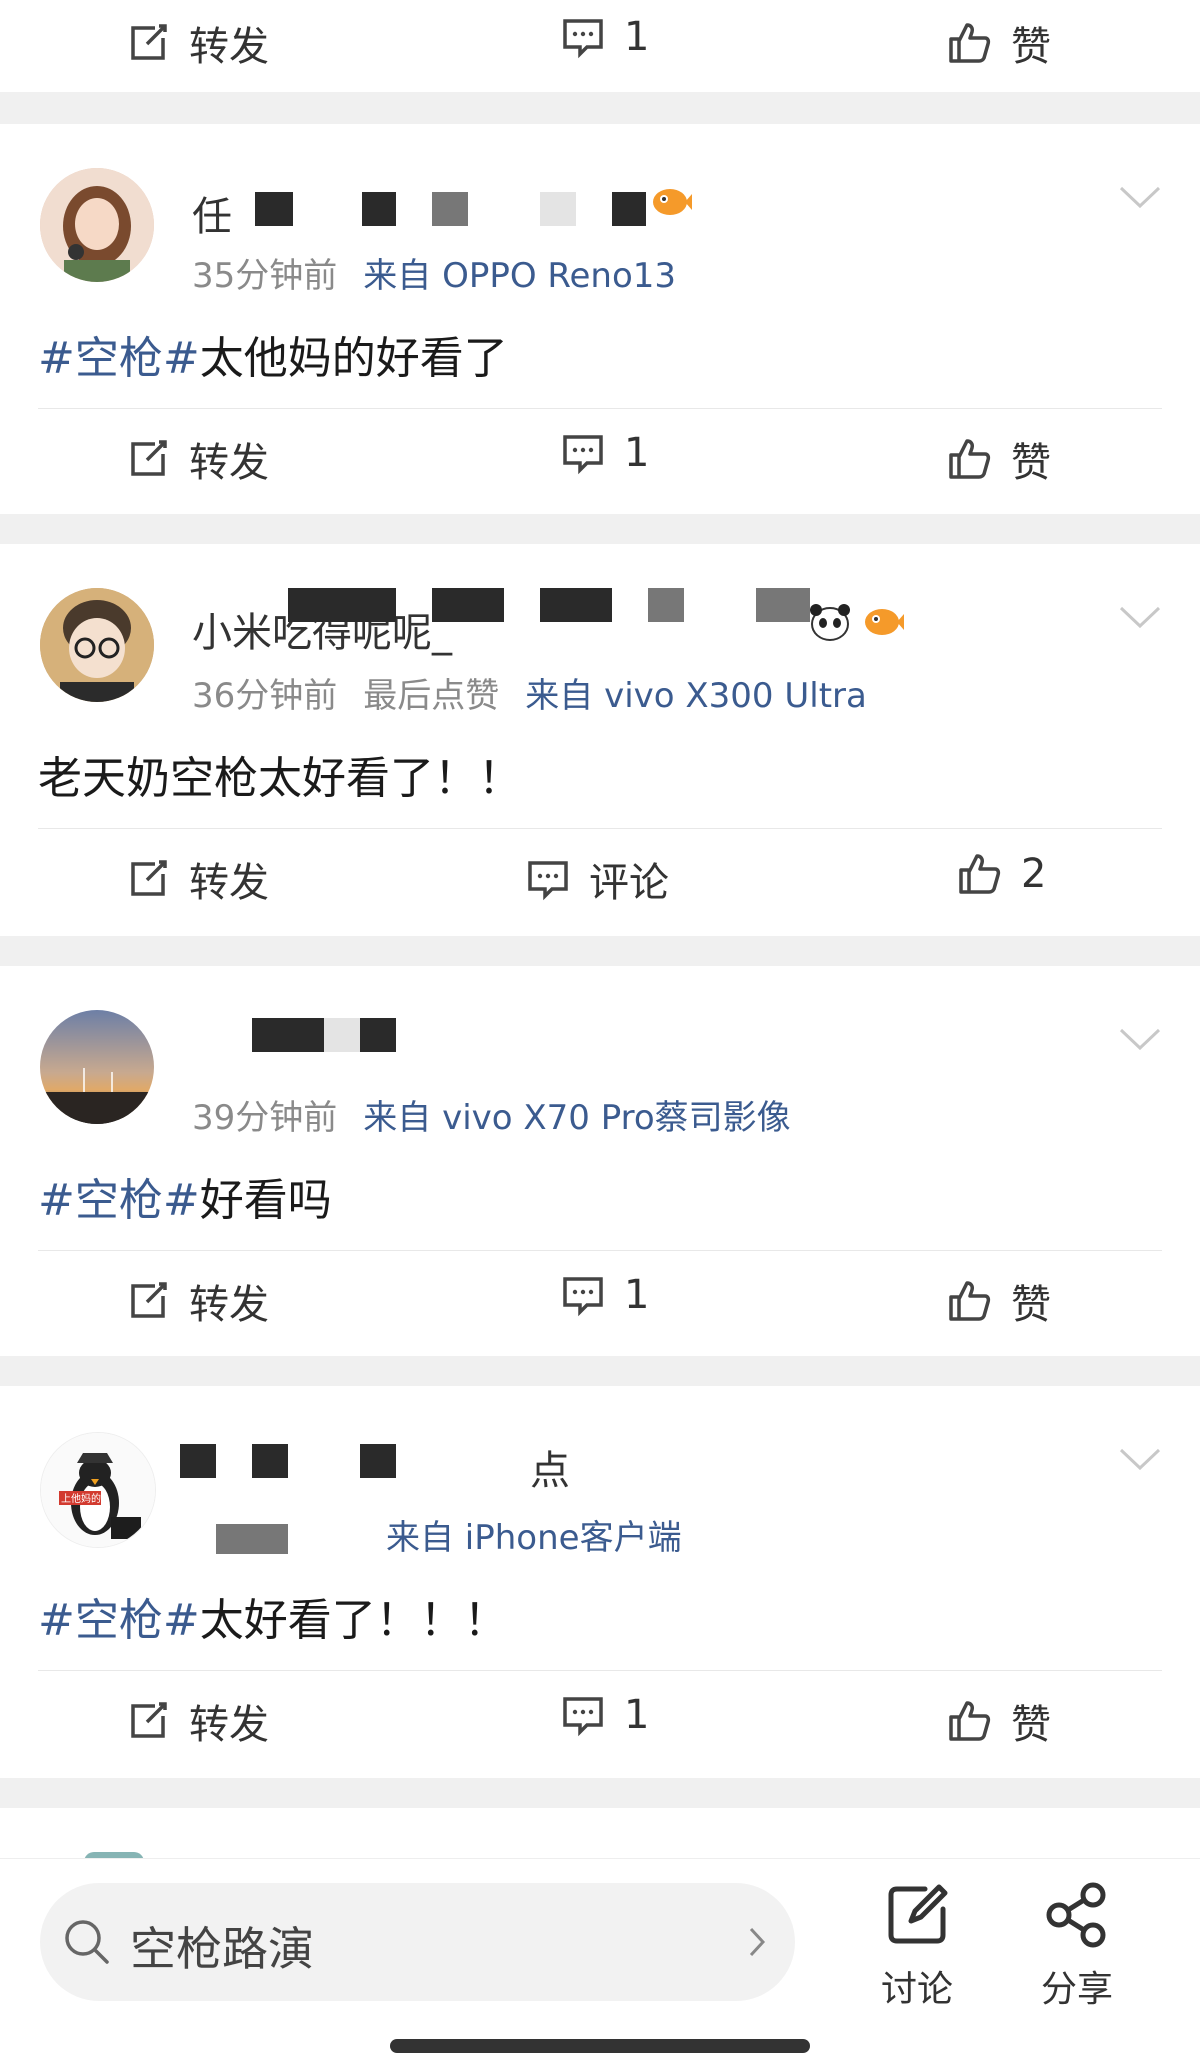  Describe the element at coordinates (87, 1942) in the screenshot. I see `search-icon` at that location.